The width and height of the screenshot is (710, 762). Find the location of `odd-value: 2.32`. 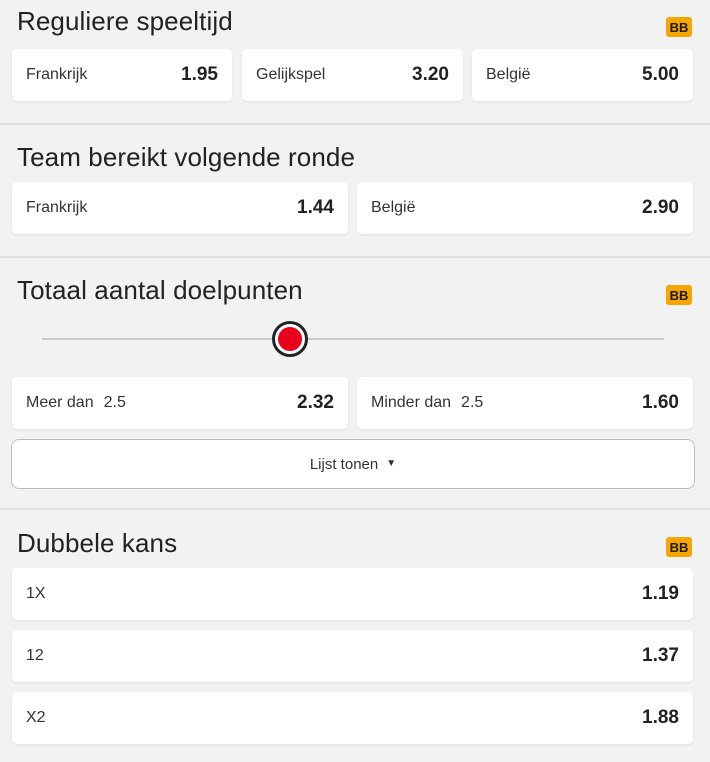

odd-value: 2.32 is located at coordinates (315, 402).